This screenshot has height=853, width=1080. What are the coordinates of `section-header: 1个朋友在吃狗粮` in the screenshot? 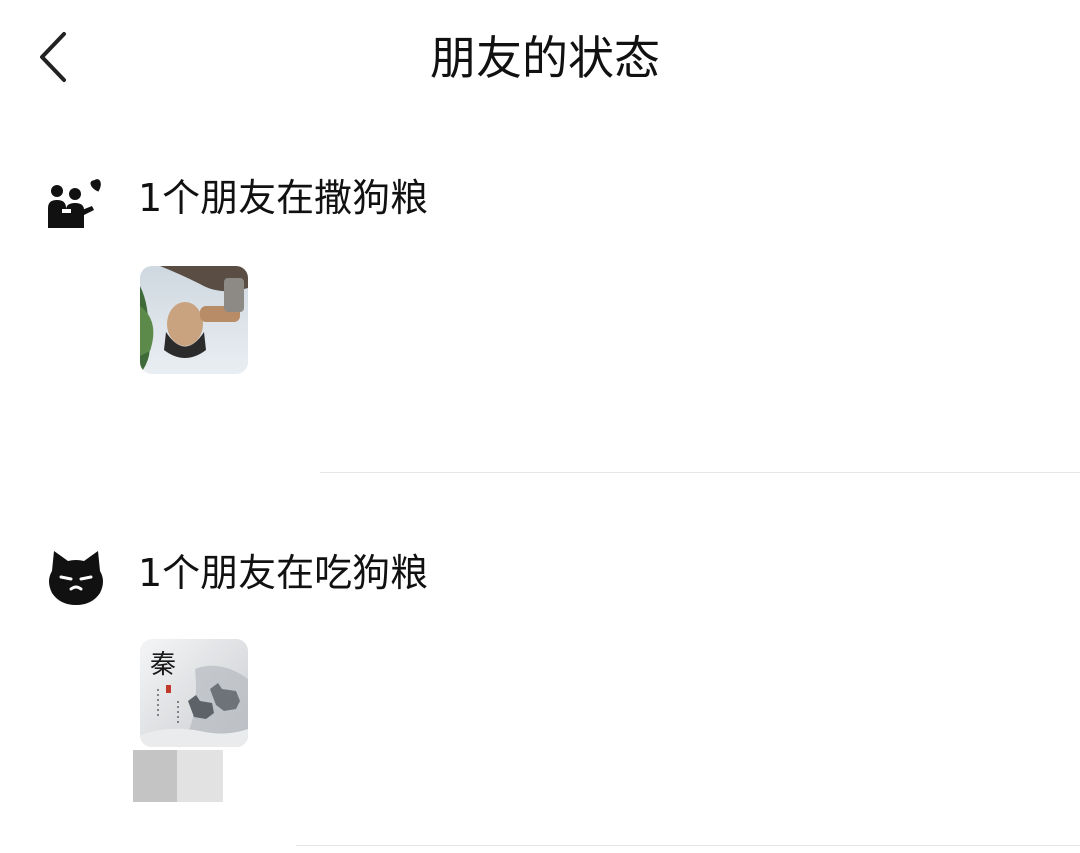 It's located at (540, 575).